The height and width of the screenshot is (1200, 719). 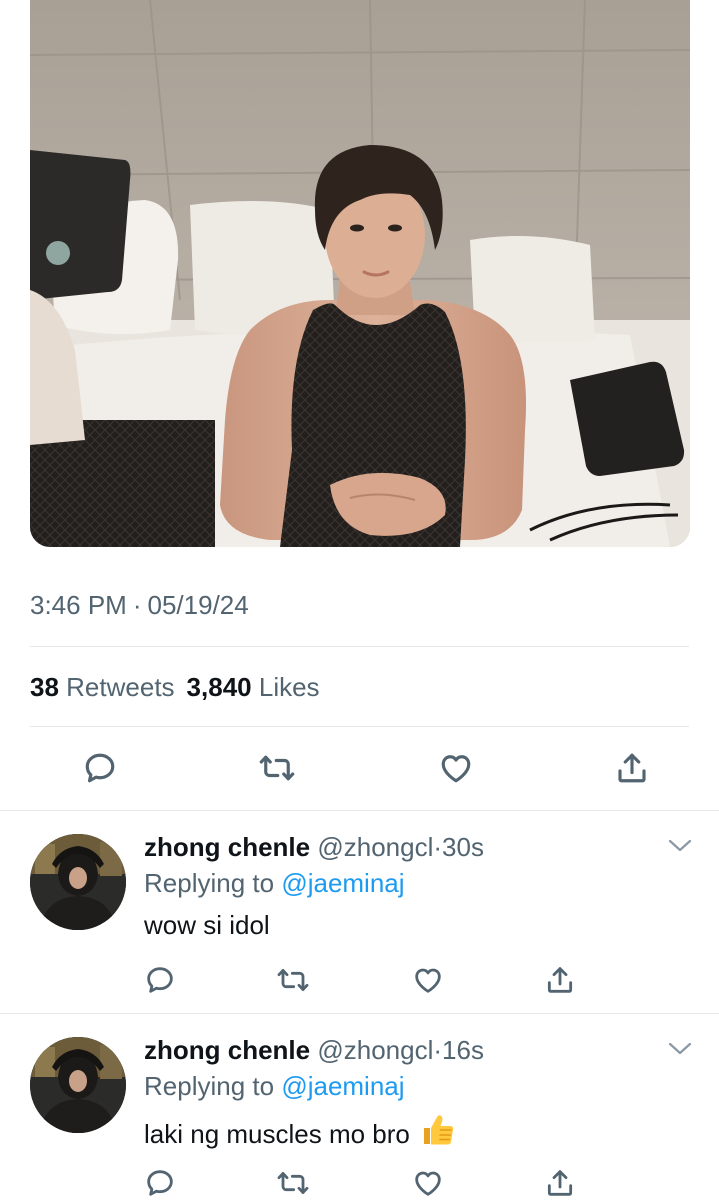 I want to click on retweets-label: Retweets, so click(x=120, y=687).